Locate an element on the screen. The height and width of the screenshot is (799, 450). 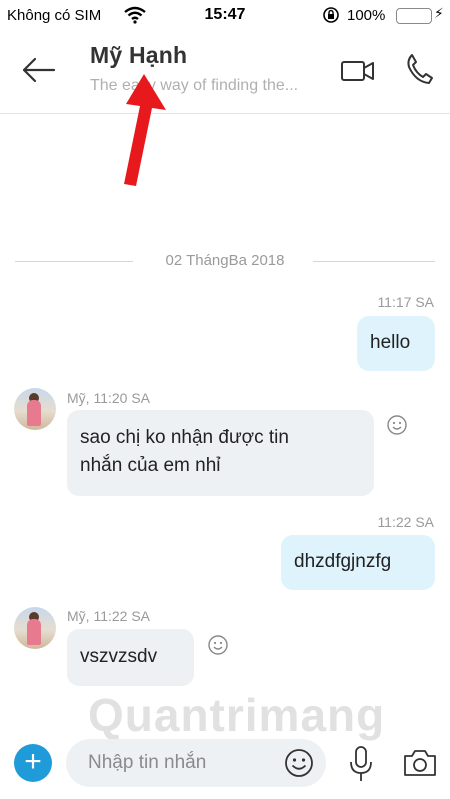
audio-call-button is located at coordinates (419, 69).